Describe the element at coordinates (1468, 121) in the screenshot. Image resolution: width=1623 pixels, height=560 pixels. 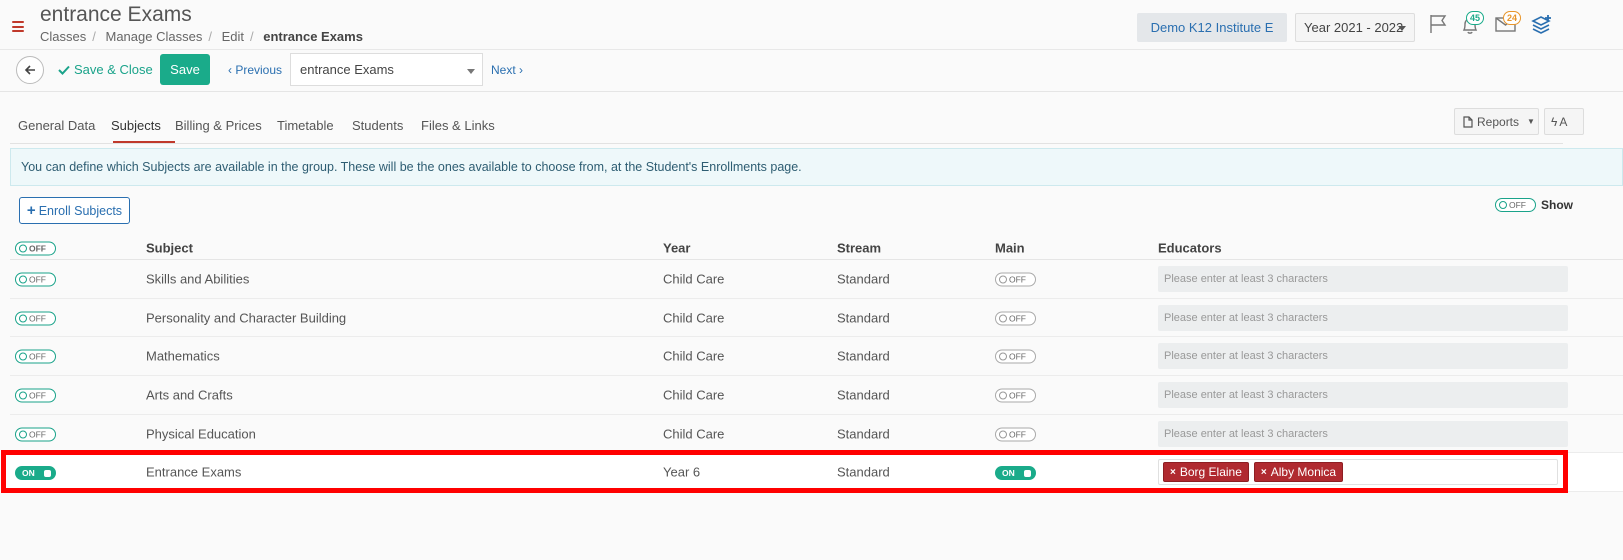
I see `document-icon` at that location.